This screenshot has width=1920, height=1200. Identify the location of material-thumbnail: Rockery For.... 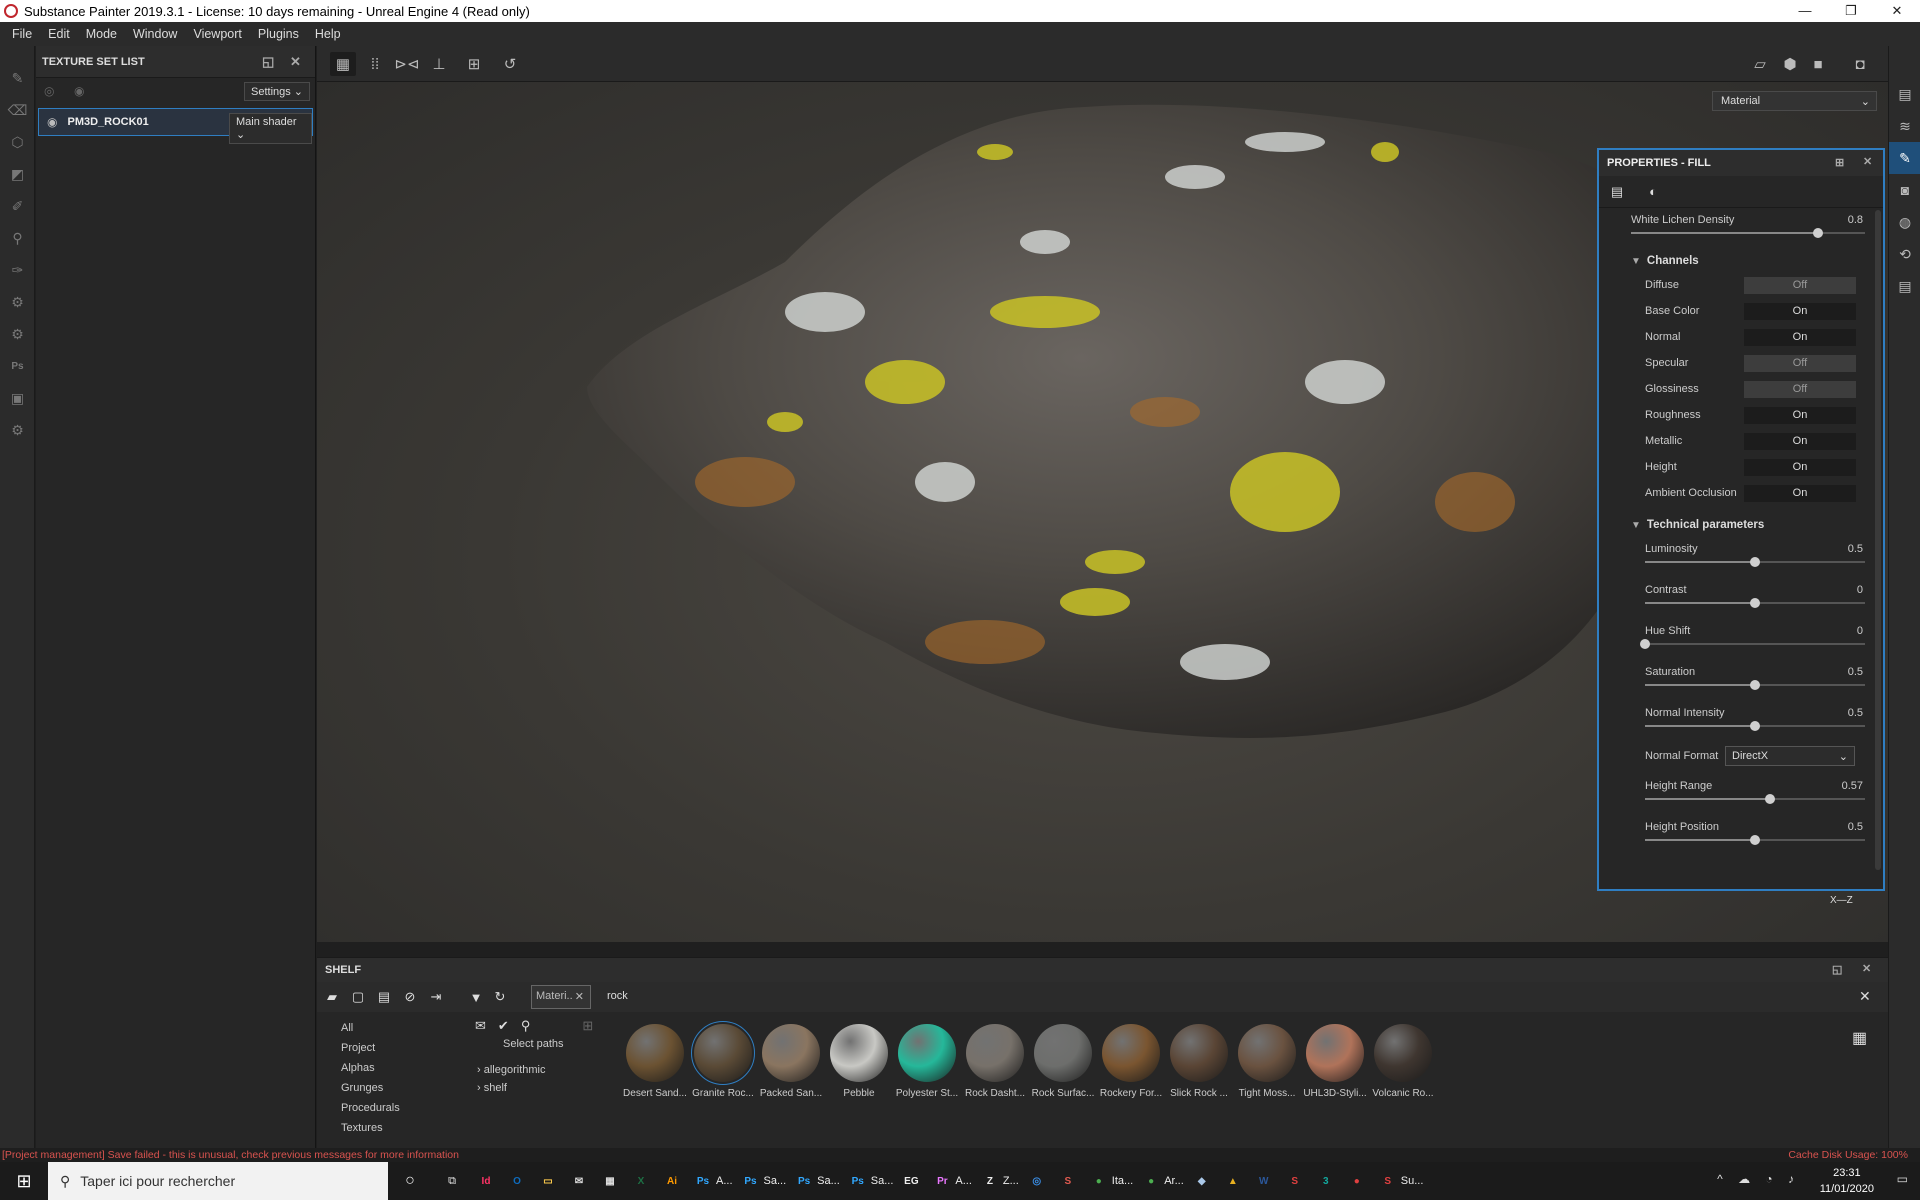
(1131, 1061).